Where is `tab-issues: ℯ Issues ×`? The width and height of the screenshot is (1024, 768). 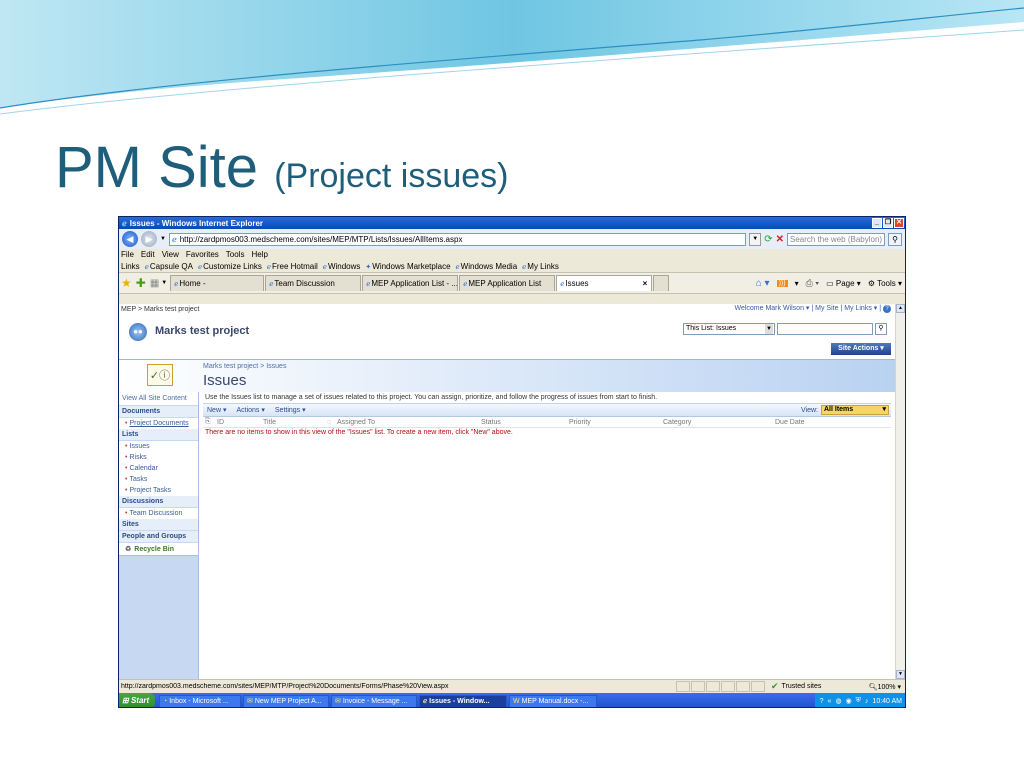 tab-issues: ℯ Issues × is located at coordinates (604, 283).